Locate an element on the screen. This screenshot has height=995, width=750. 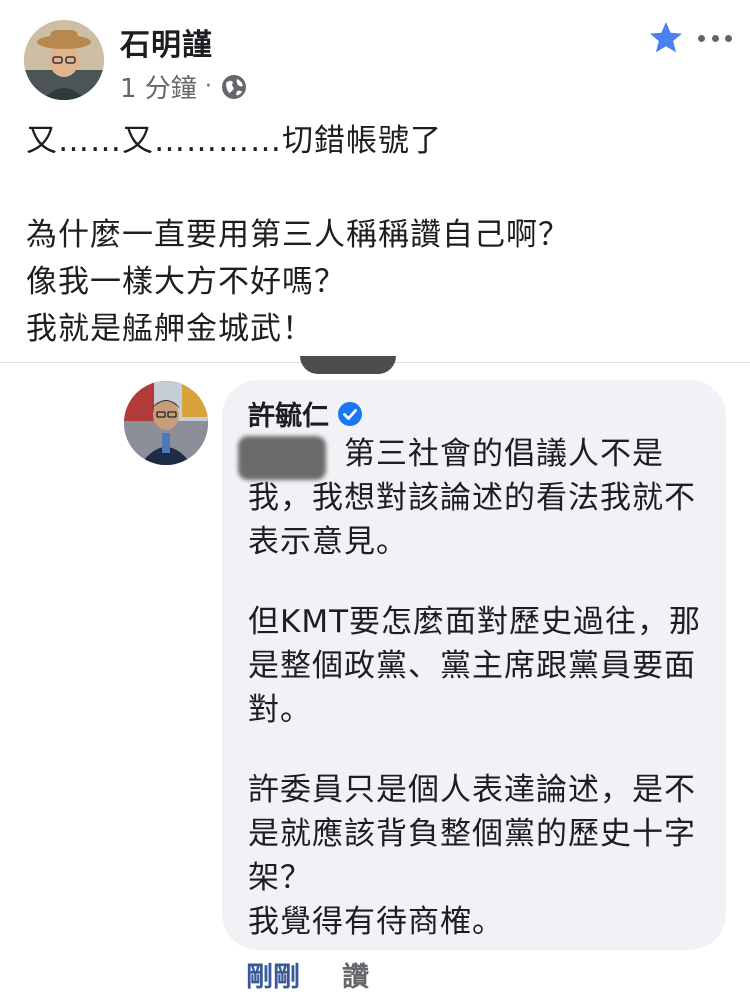
post-line: 我就是艋舺金城武！ is located at coordinates (170, 329).